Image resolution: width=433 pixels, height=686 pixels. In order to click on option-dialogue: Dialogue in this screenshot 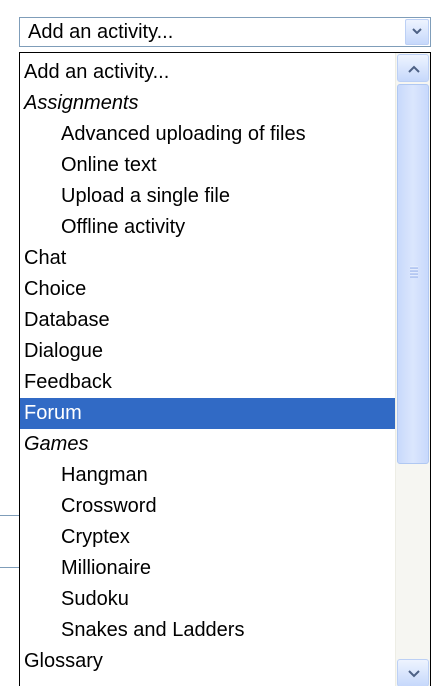, I will do `click(208, 351)`.